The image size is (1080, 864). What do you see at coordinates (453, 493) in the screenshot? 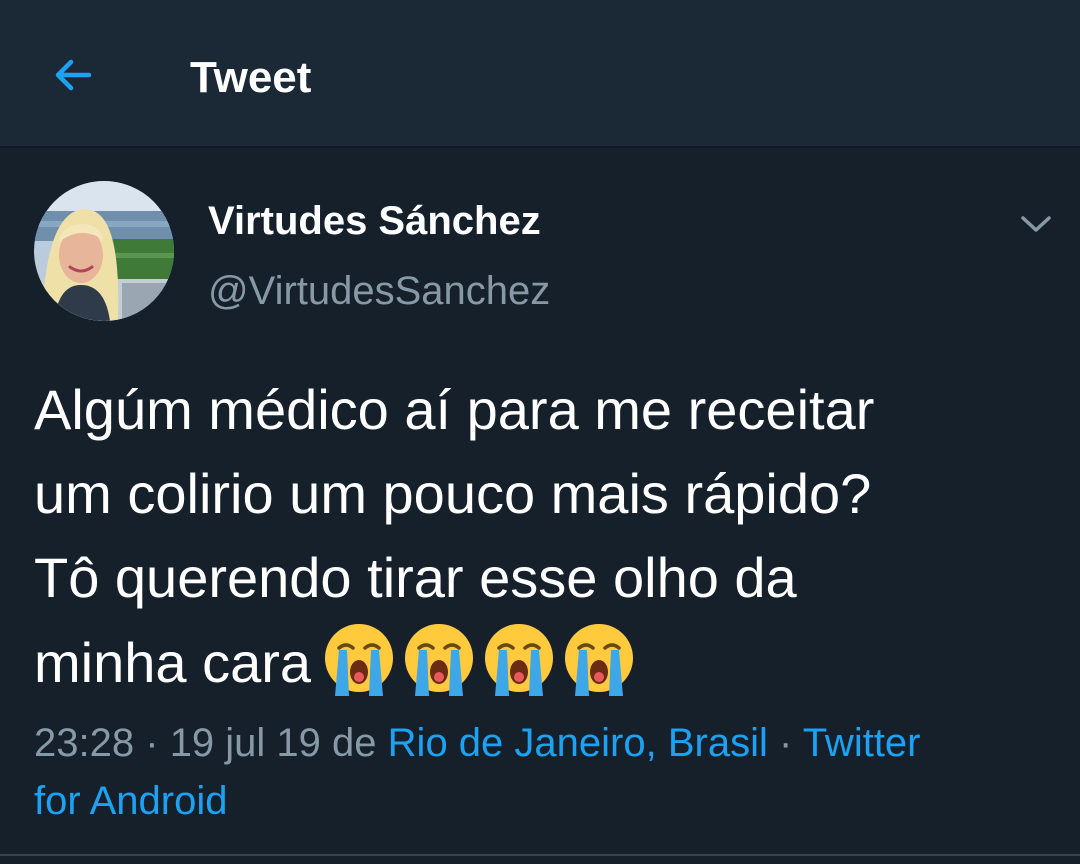
I see `tweet-text-line: um colirio um pouco mais rápido?` at bounding box center [453, 493].